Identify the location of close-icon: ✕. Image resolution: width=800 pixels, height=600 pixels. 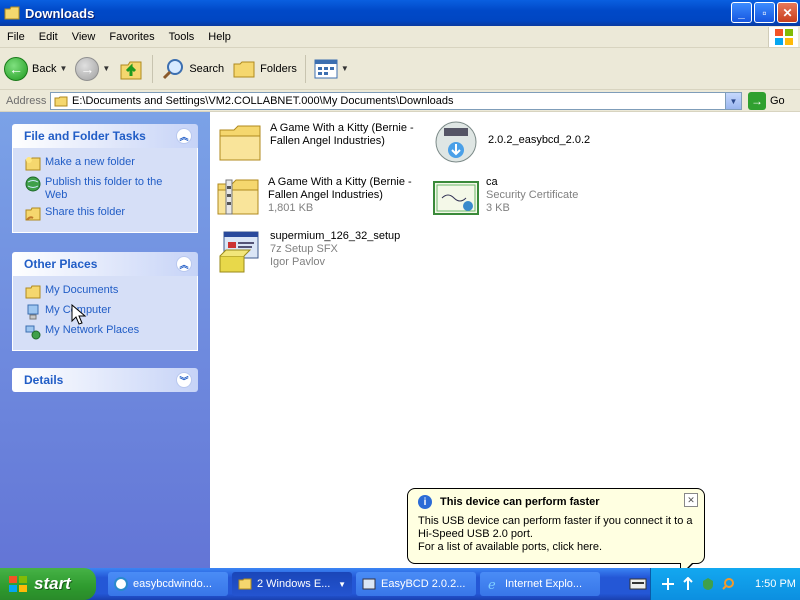
(787, 12).